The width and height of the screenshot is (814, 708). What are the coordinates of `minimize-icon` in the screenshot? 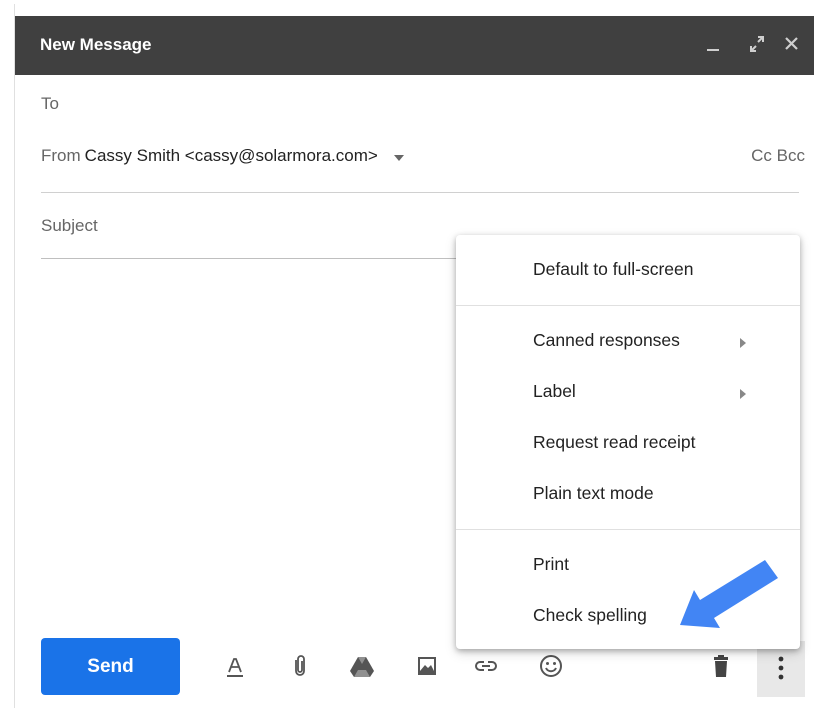 It's located at (714, 44).